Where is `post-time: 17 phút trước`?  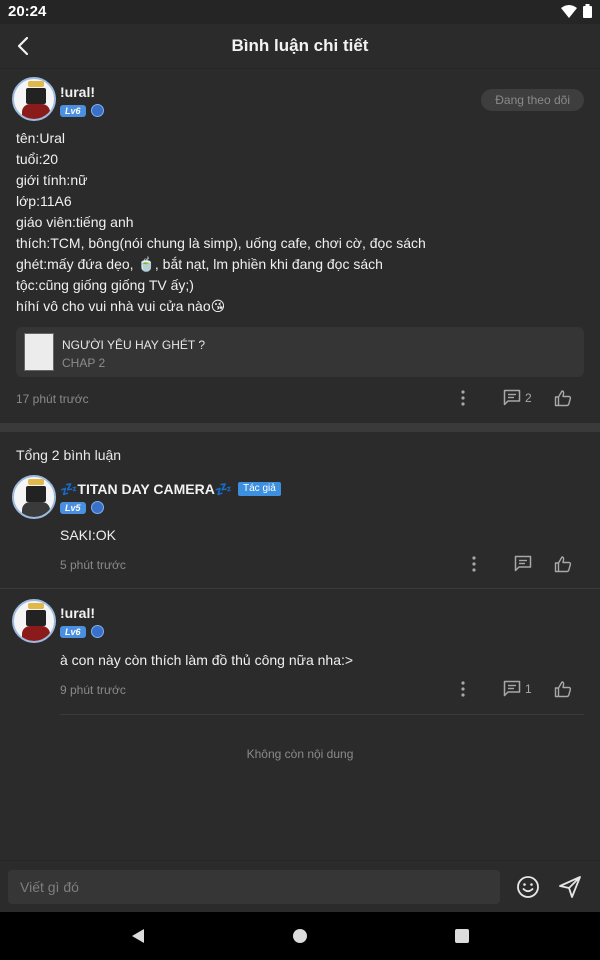
post-time: 17 phút trước is located at coordinates (52, 399).